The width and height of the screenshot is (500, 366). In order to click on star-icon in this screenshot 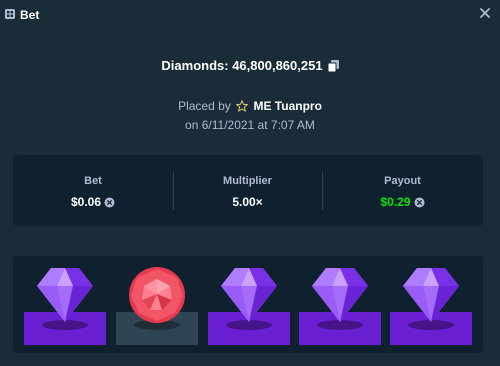, I will do `click(242, 106)`.